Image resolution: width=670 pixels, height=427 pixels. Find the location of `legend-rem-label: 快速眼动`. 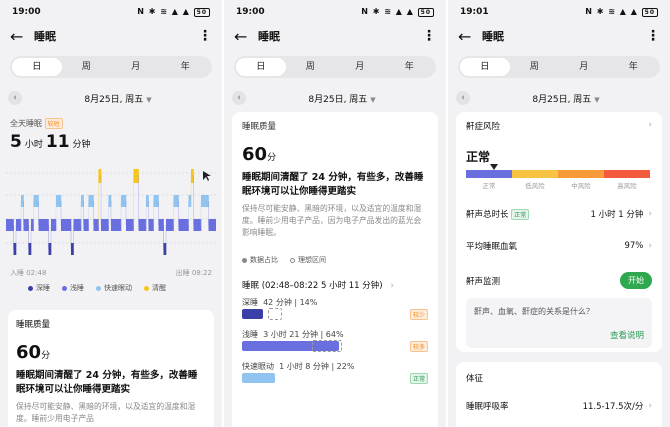

legend-rem-label: 快速眼动 is located at coordinates (118, 288).